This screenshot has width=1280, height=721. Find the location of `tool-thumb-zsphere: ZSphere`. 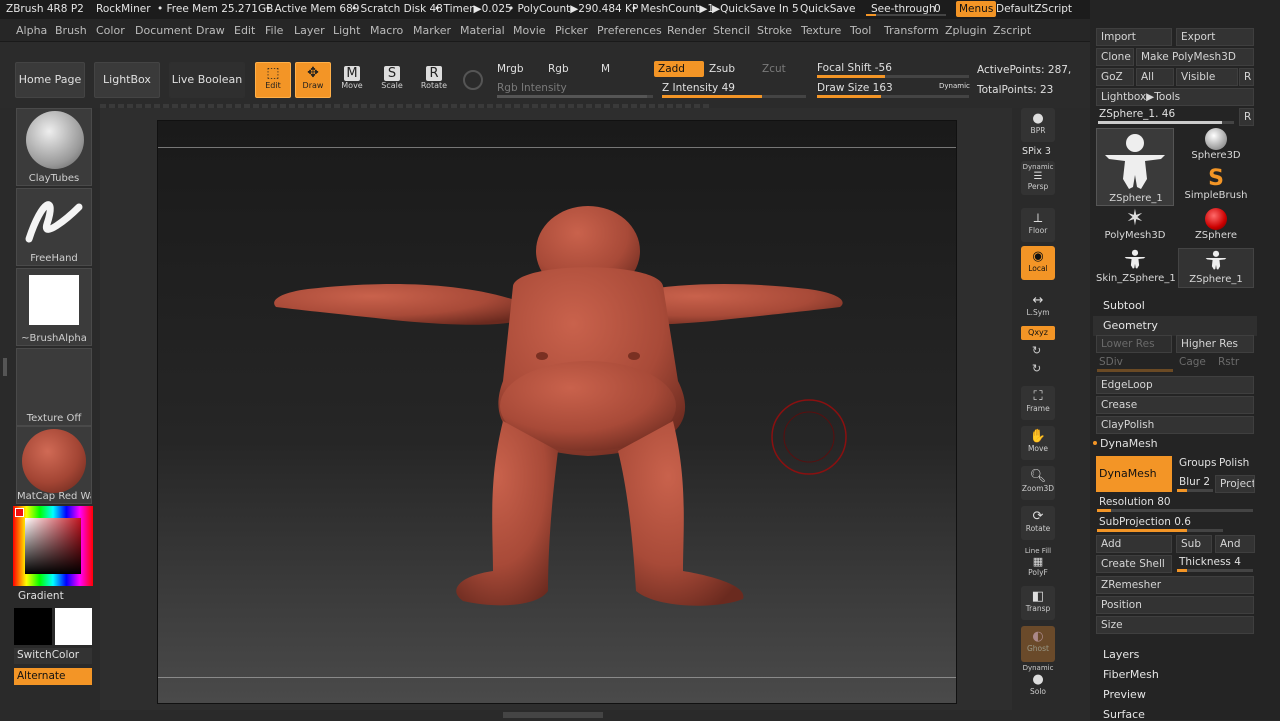

tool-thumb-zsphere: ZSphere is located at coordinates (1216, 228).